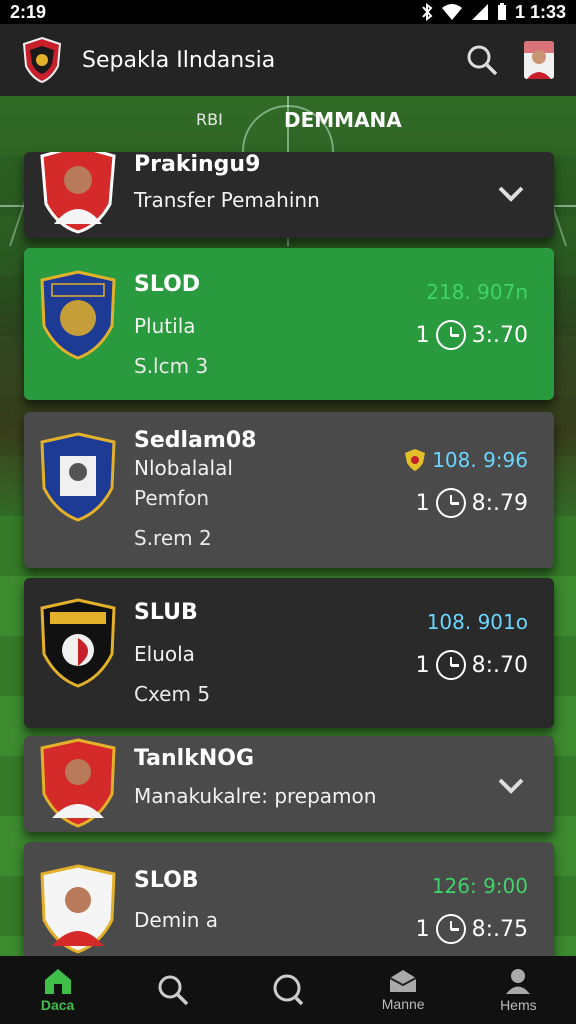  What do you see at coordinates (173, 538) in the screenshot?
I see `card-line4: S.rem 2` at bounding box center [173, 538].